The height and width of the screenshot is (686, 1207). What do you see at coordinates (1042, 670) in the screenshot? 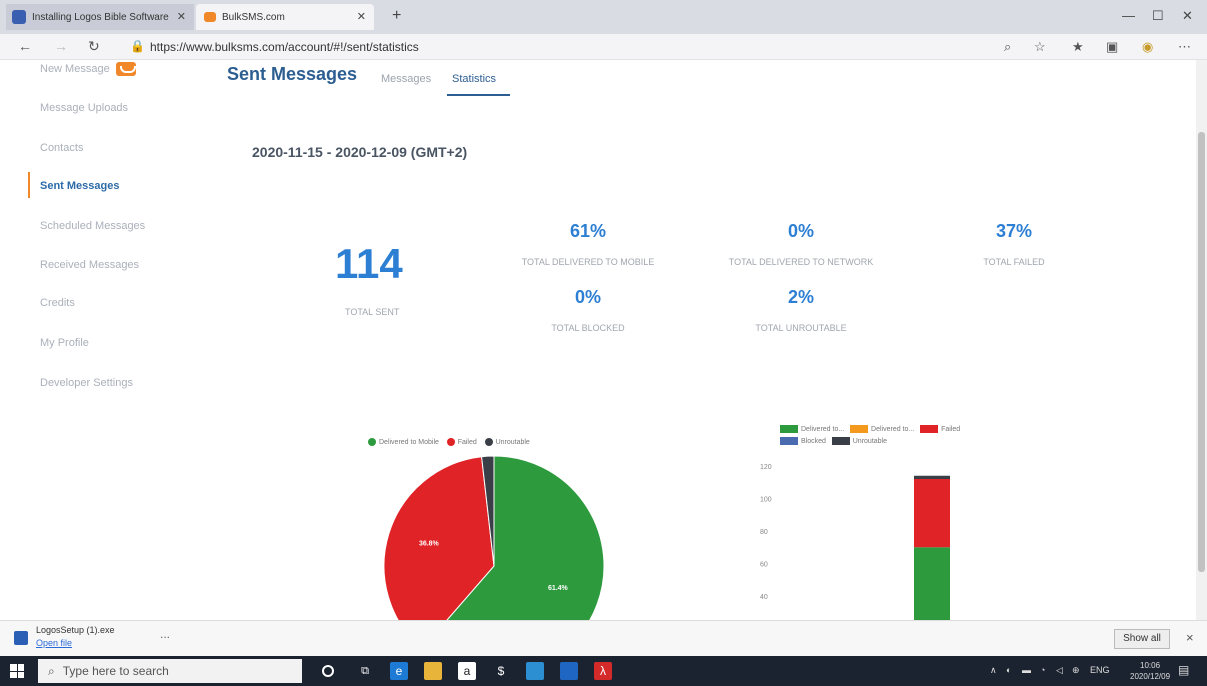
I see `tray-wifi-icon: ◔` at bounding box center [1042, 670].